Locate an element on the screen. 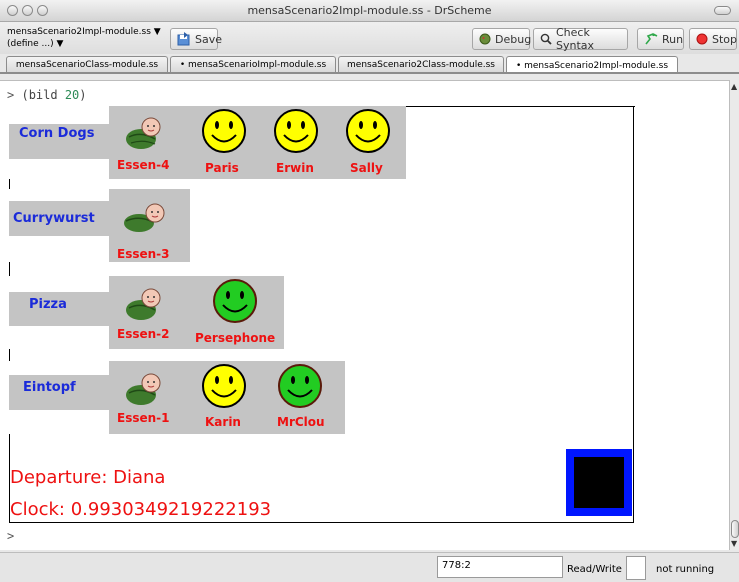  guest-name: Erwin is located at coordinates (295, 168).